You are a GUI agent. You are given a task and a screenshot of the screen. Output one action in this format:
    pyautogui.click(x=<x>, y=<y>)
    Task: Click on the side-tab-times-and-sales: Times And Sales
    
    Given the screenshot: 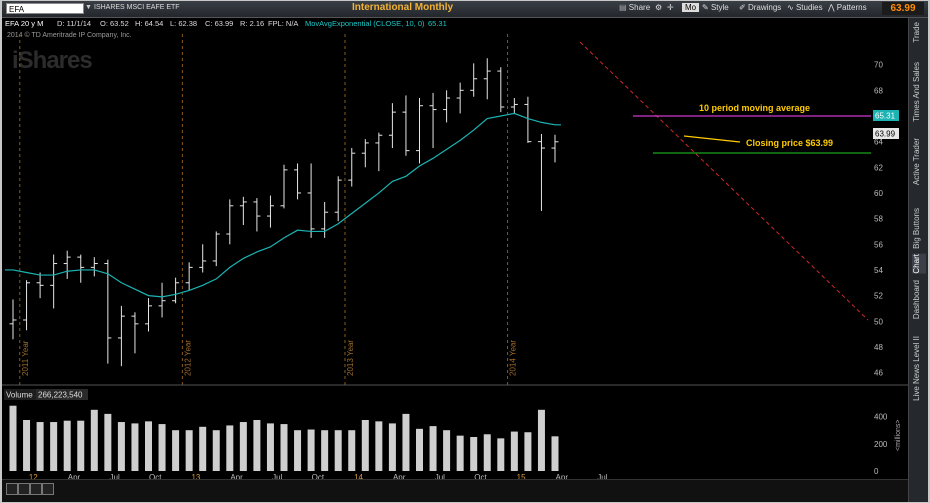 What is the action you would take?
    pyautogui.click(x=919, y=92)
    